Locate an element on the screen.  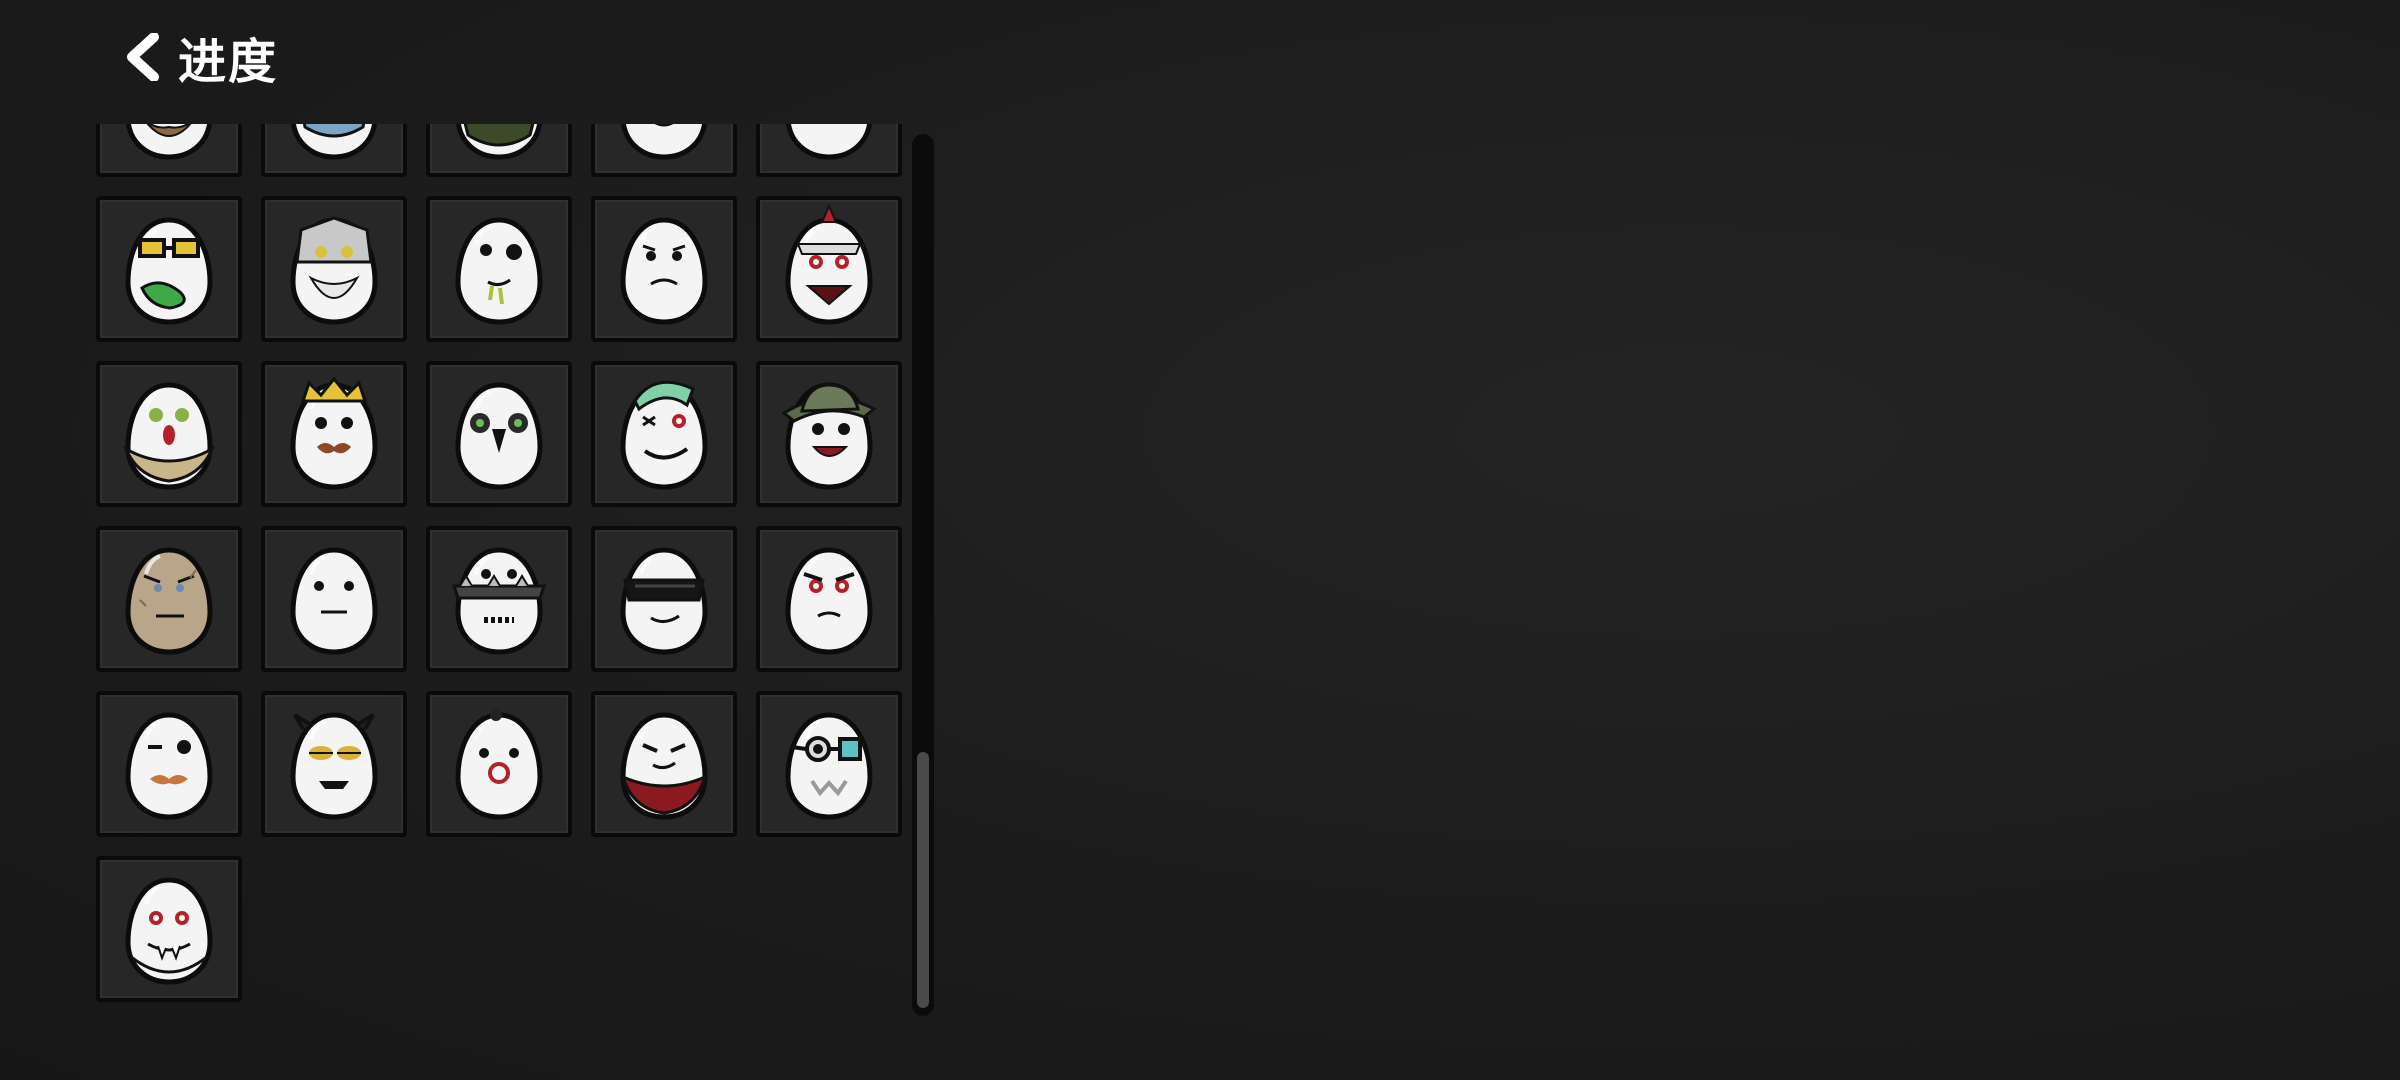
stone-egg-icon is located at coordinates (169, 601).